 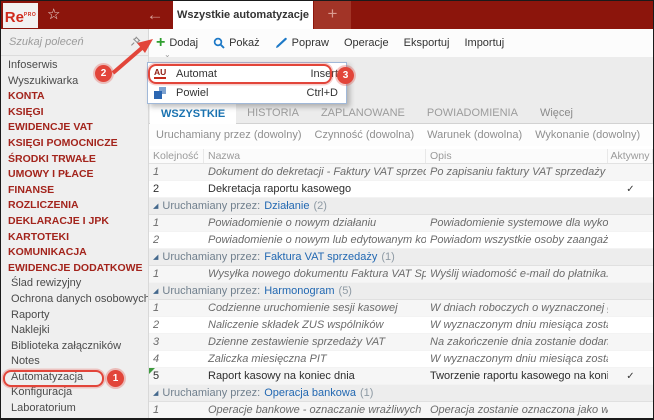 What do you see at coordinates (517, 156) in the screenshot?
I see `column-header-opis: Opis` at bounding box center [517, 156].